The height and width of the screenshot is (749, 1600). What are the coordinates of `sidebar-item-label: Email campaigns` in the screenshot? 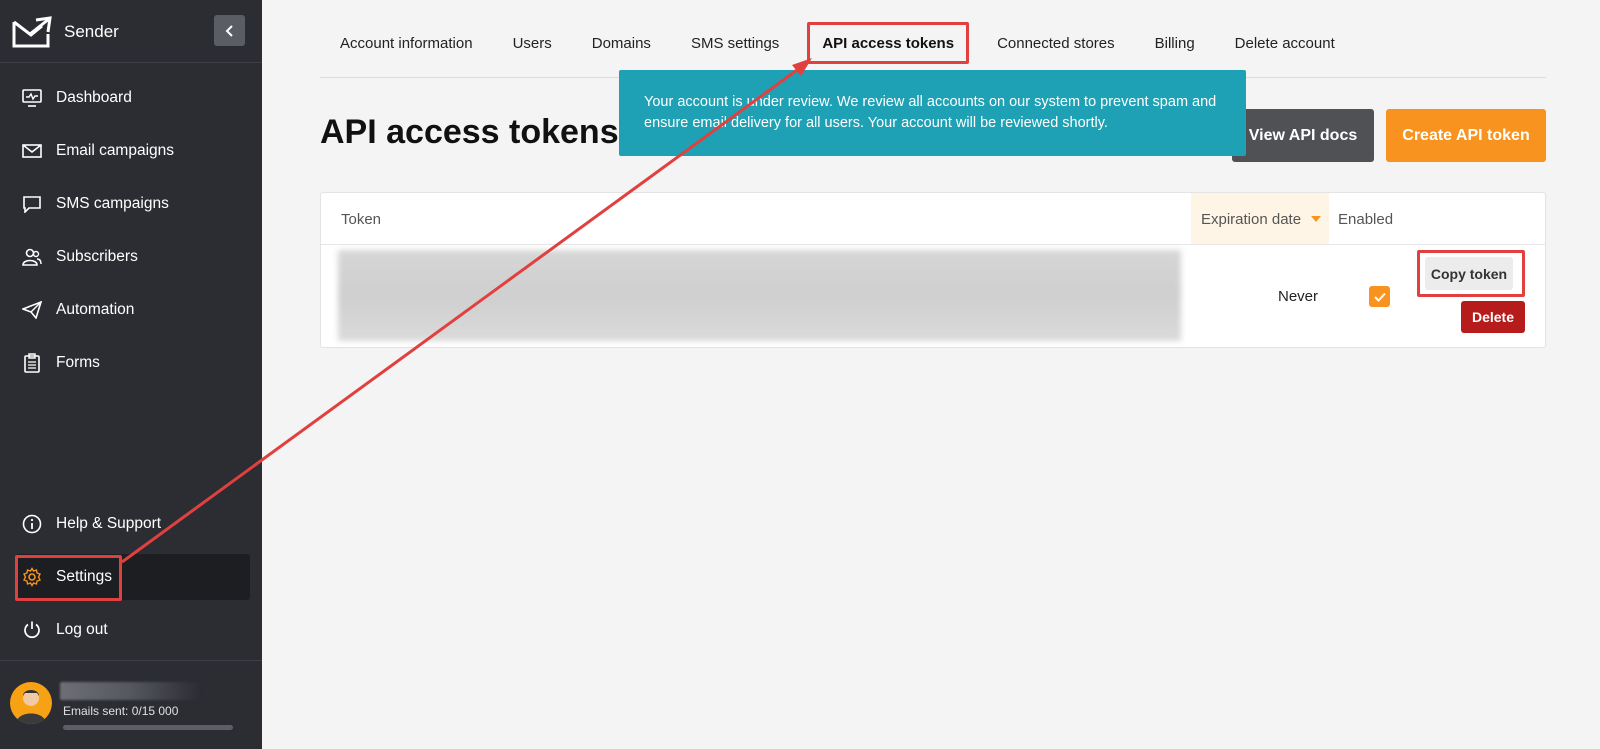 It's located at (115, 150).